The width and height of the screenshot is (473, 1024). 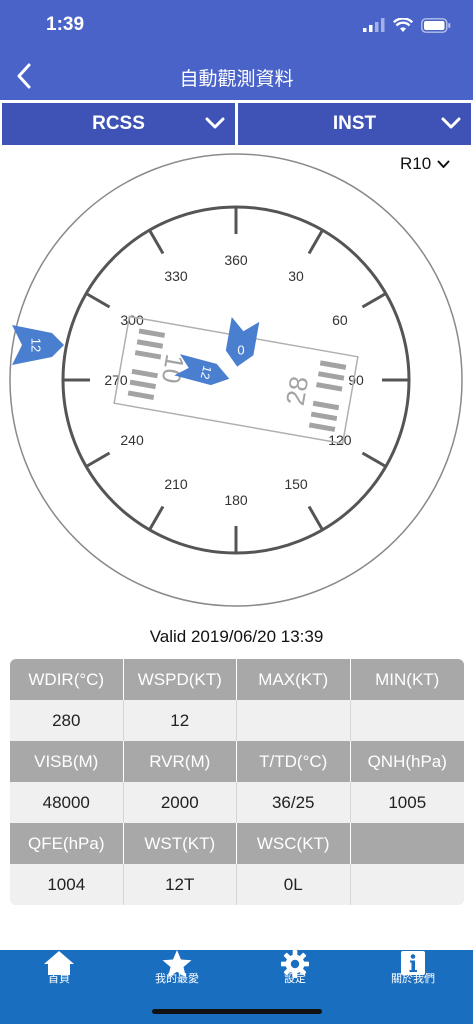 I want to click on mode-value: INST, so click(x=354, y=123).